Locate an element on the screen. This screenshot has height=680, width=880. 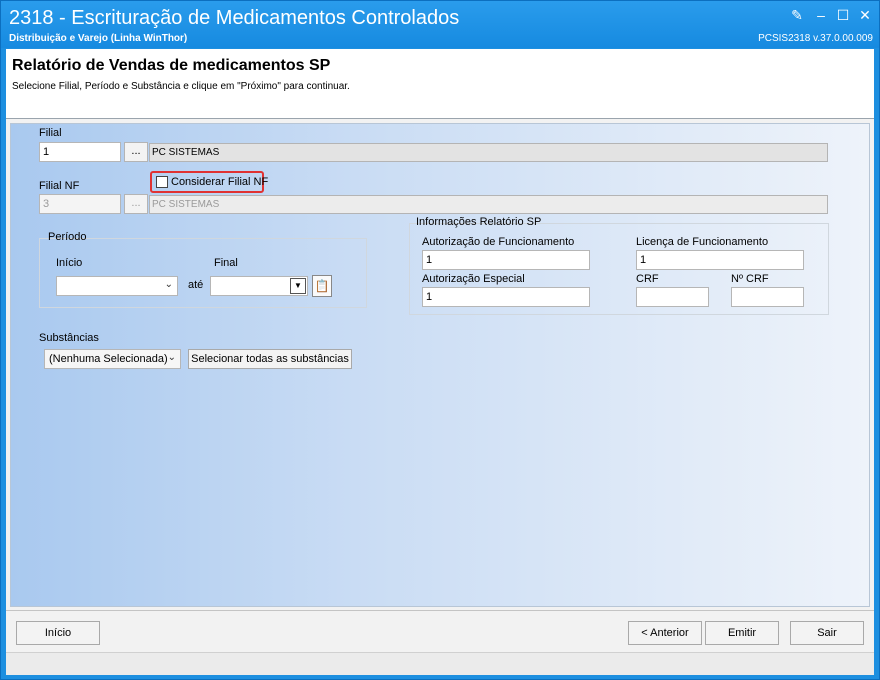
filial-name-field: PC SISTEMAS is located at coordinates (488, 152).